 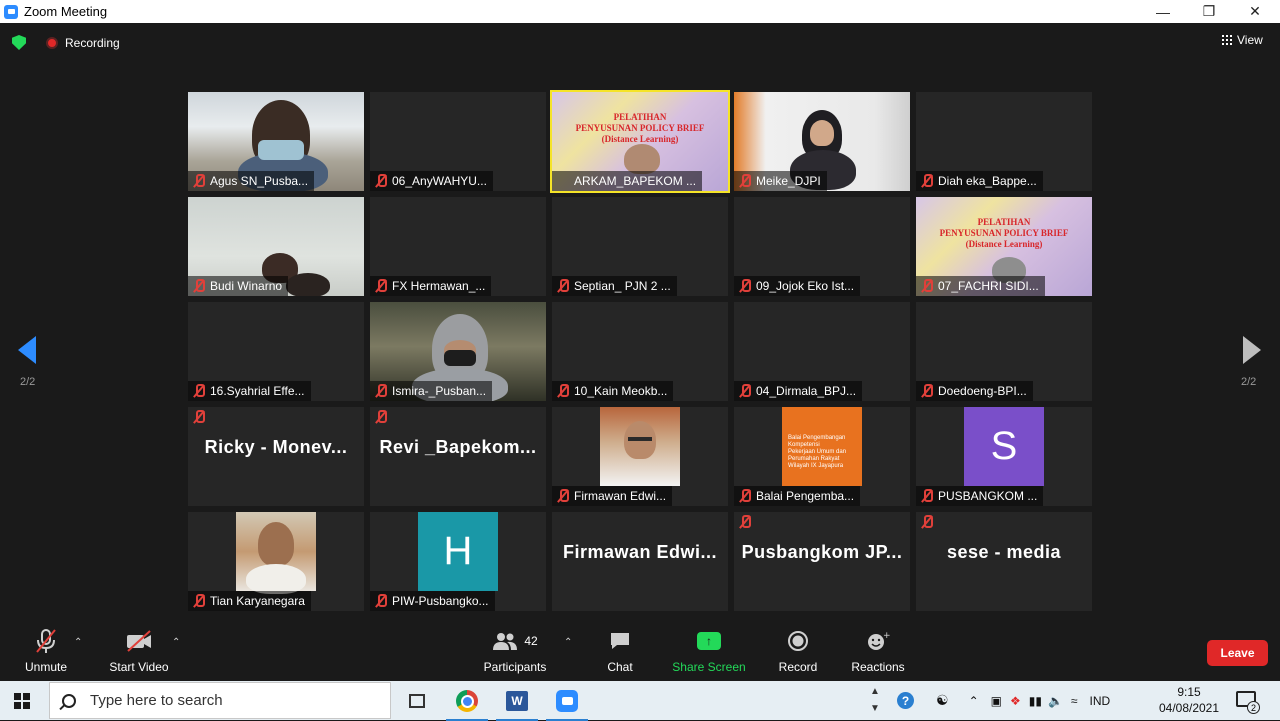 What do you see at coordinates (78, 642) in the screenshot?
I see `audio-options-chevron-icon: ⌃` at bounding box center [78, 642].